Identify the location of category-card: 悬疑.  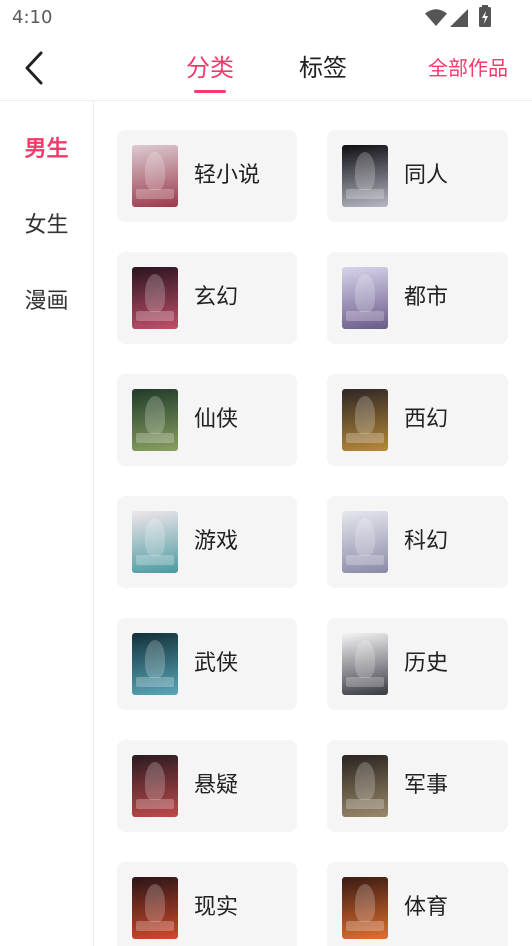
(207, 786).